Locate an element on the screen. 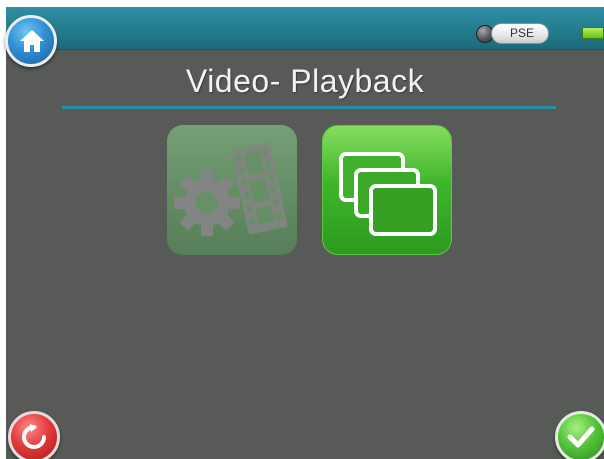  video-settings-tile is located at coordinates (232, 190).